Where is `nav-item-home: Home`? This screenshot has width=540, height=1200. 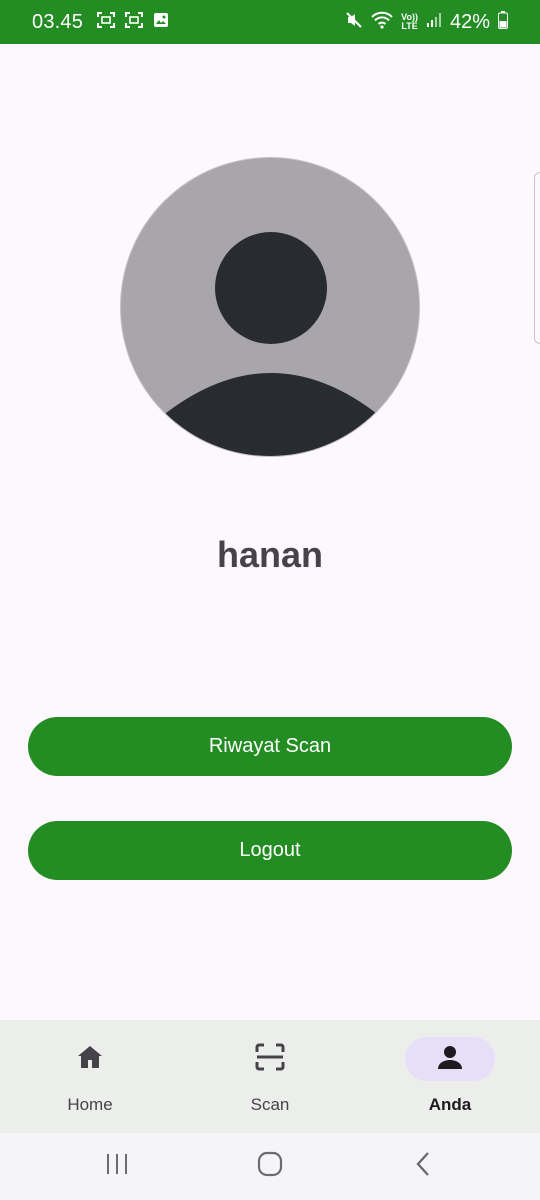 nav-item-home: Home is located at coordinates (90, 1076).